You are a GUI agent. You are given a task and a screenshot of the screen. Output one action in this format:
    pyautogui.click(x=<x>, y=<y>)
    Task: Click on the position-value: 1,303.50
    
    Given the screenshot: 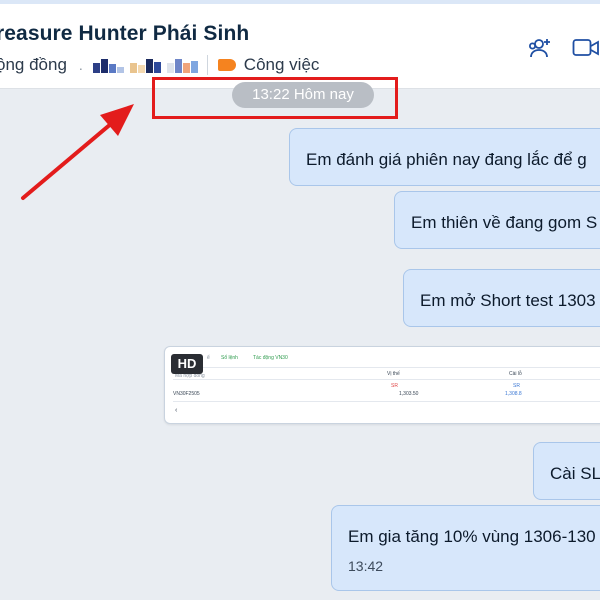 What is the action you would take?
    pyautogui.click(x=409, y=394)
    